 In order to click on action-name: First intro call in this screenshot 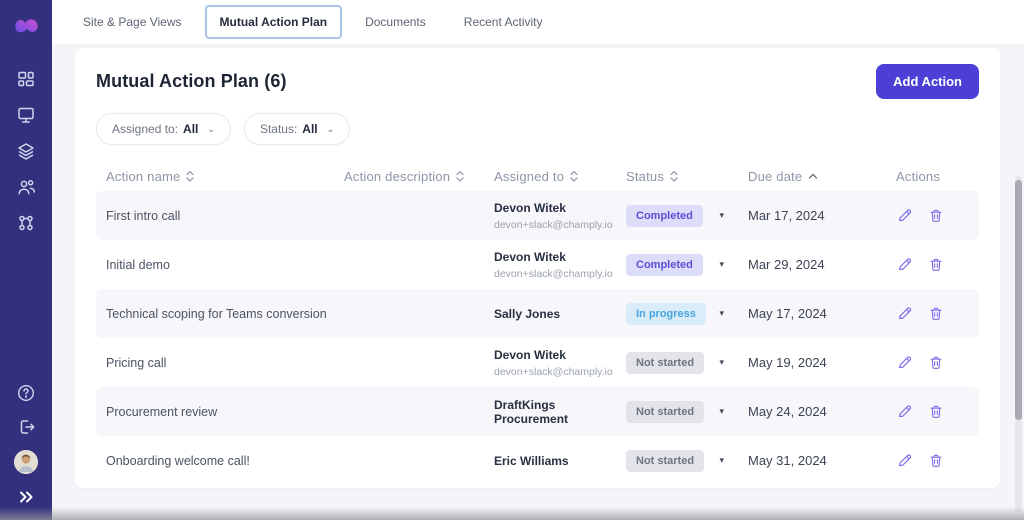, I will do `click(143, 215)`.